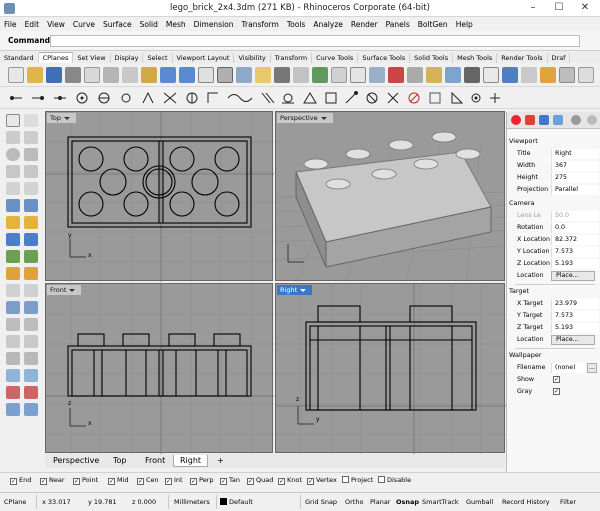  Describe the element at coordinates (295, 290) in the screenshot. I see `viewport-right-title: Right` at that location.